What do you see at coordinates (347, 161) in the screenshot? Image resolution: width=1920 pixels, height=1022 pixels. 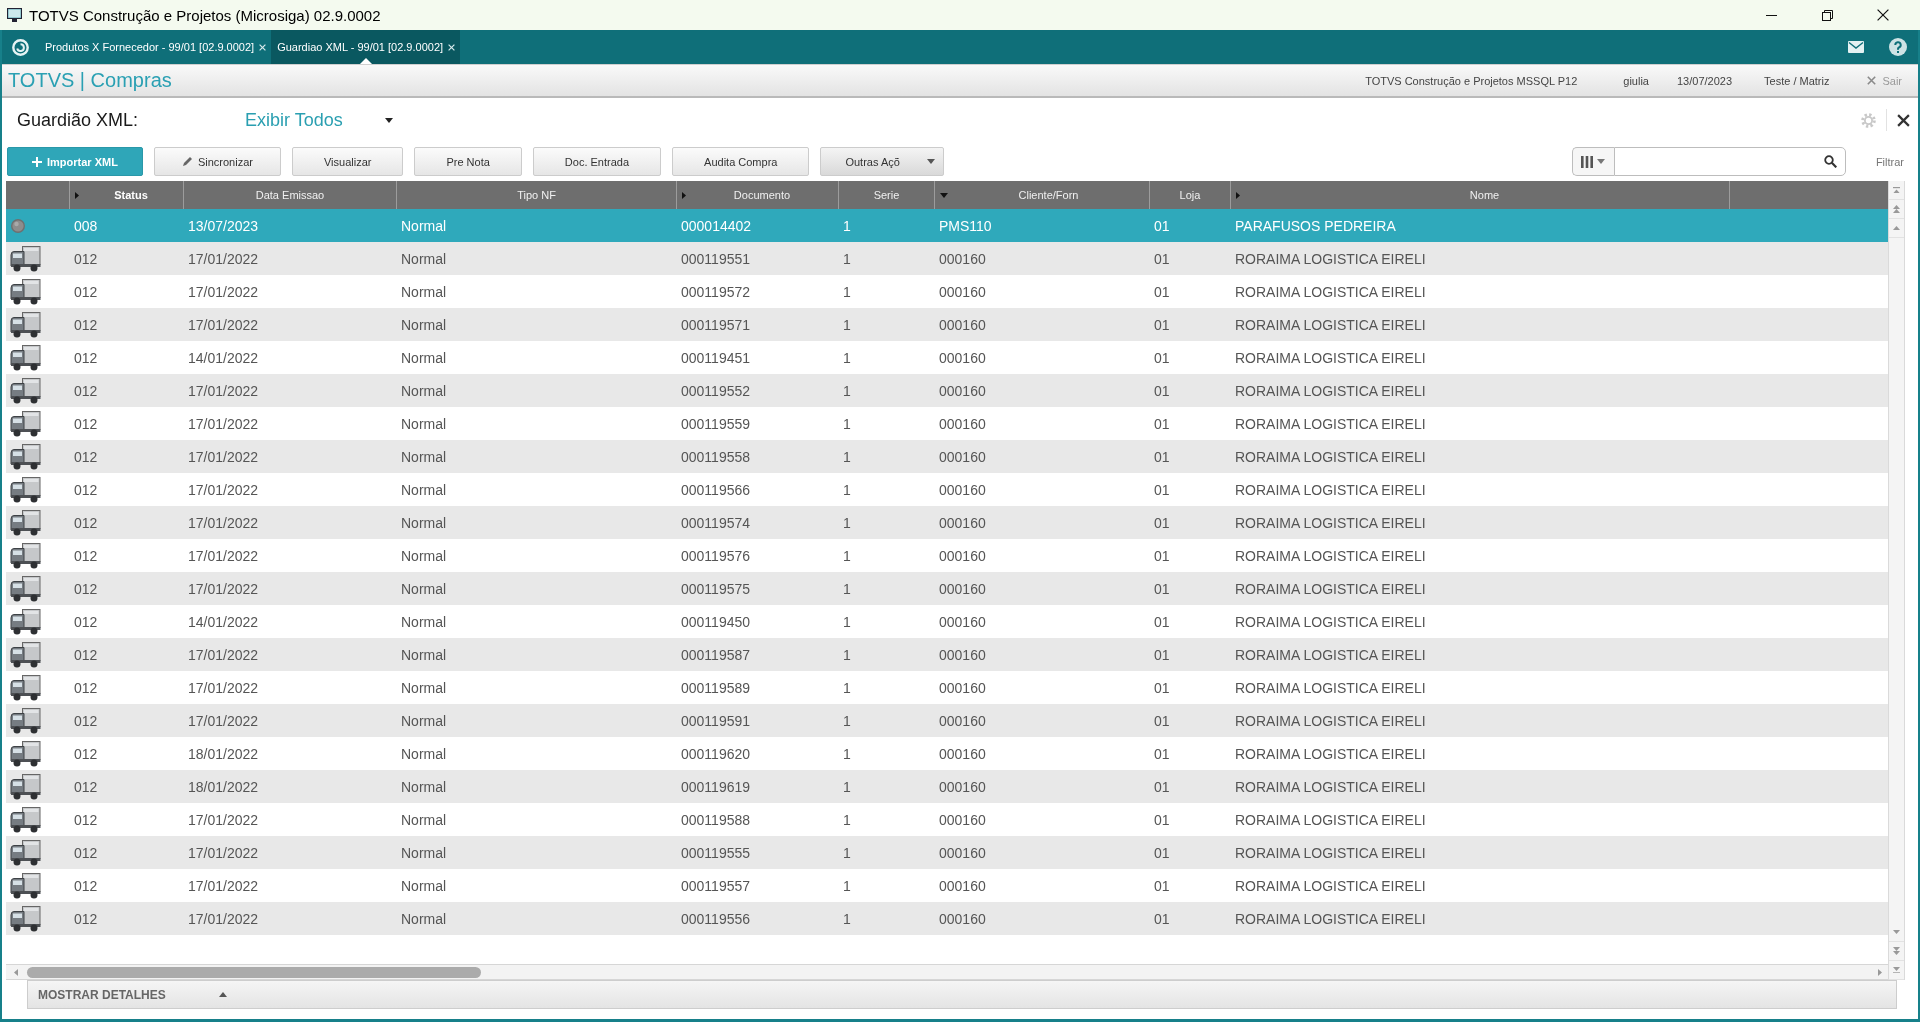 I see `toolbar-button: Visualizar` at bounding box center [347, 161].